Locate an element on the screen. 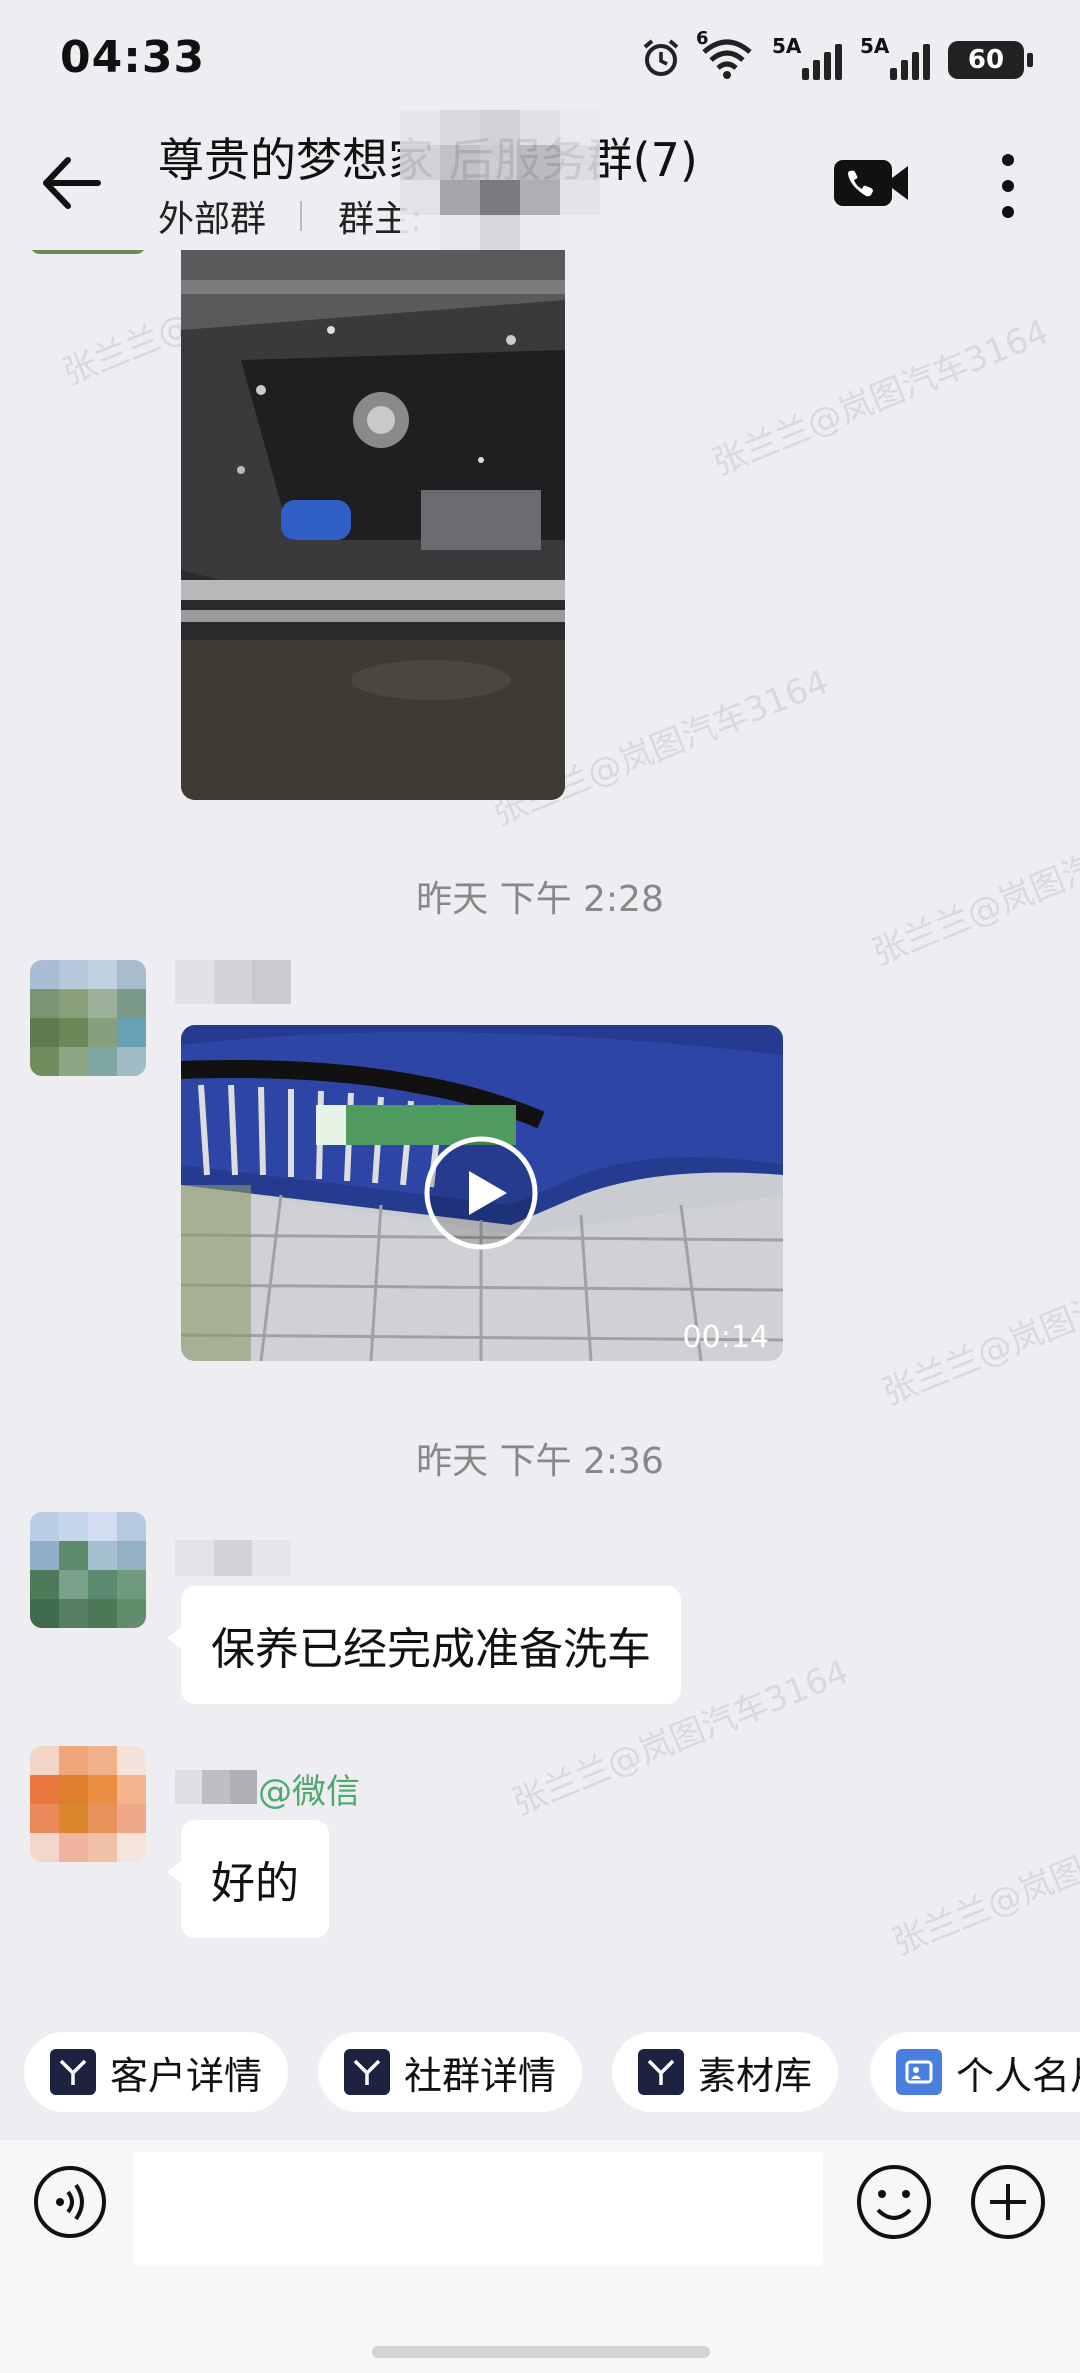 The width and height of the screenshot is (1080, 2373). signal-label-1: 5A is located at coordinates (787, 46).